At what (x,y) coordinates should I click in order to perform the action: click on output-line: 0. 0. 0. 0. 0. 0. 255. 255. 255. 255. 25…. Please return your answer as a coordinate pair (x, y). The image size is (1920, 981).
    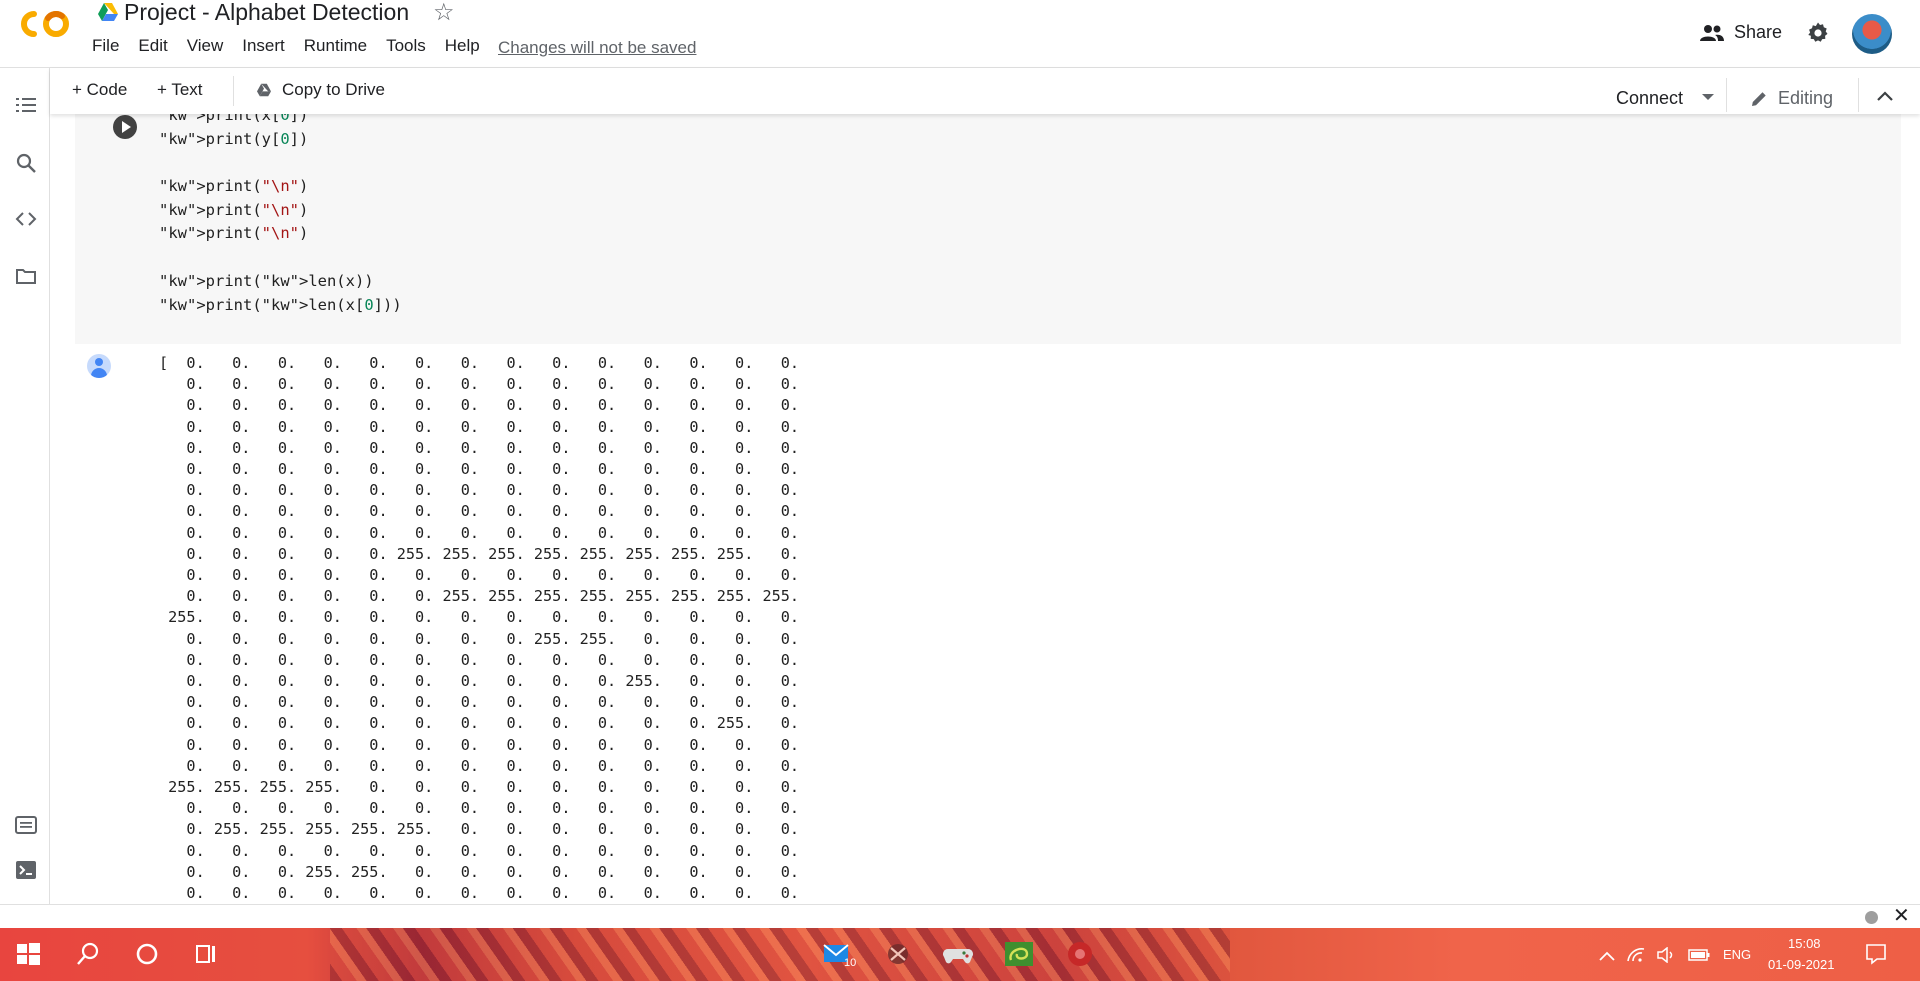
    Looking at the image, I should click on (479, 596).